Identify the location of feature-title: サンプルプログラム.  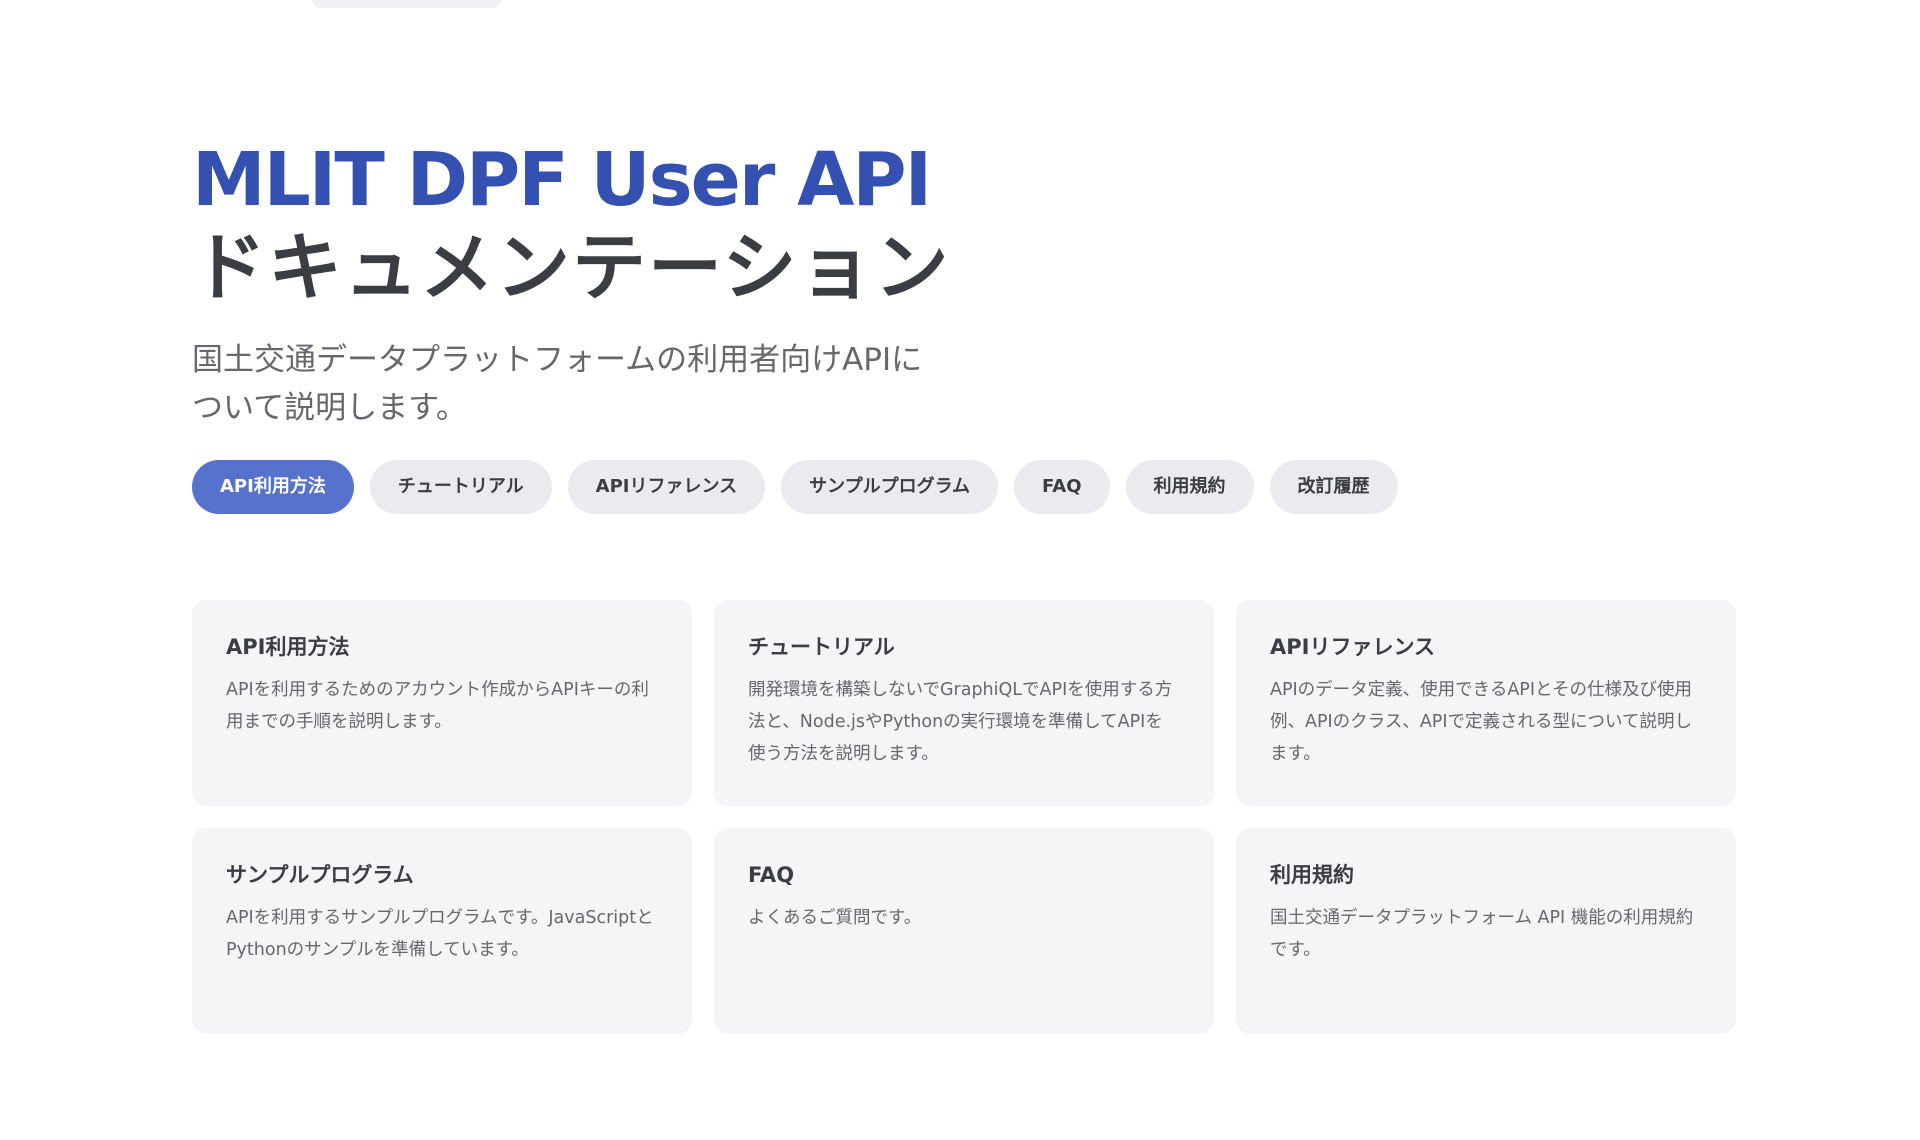
(320, 875).